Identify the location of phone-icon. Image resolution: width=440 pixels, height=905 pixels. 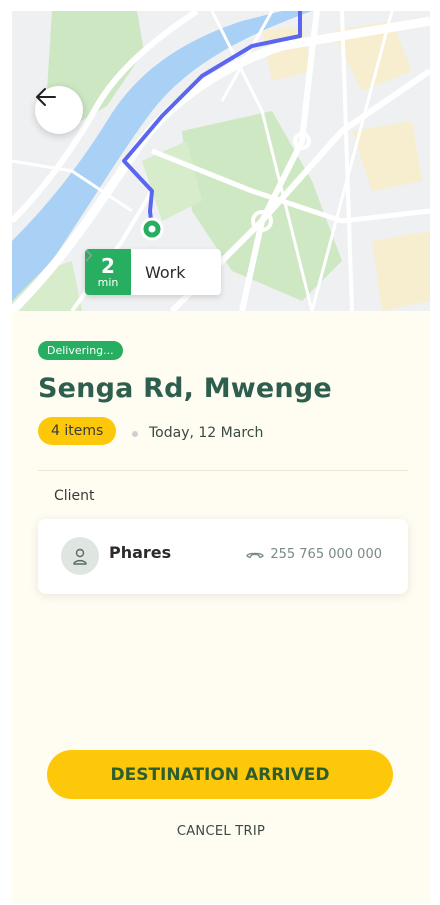
(255, 555).